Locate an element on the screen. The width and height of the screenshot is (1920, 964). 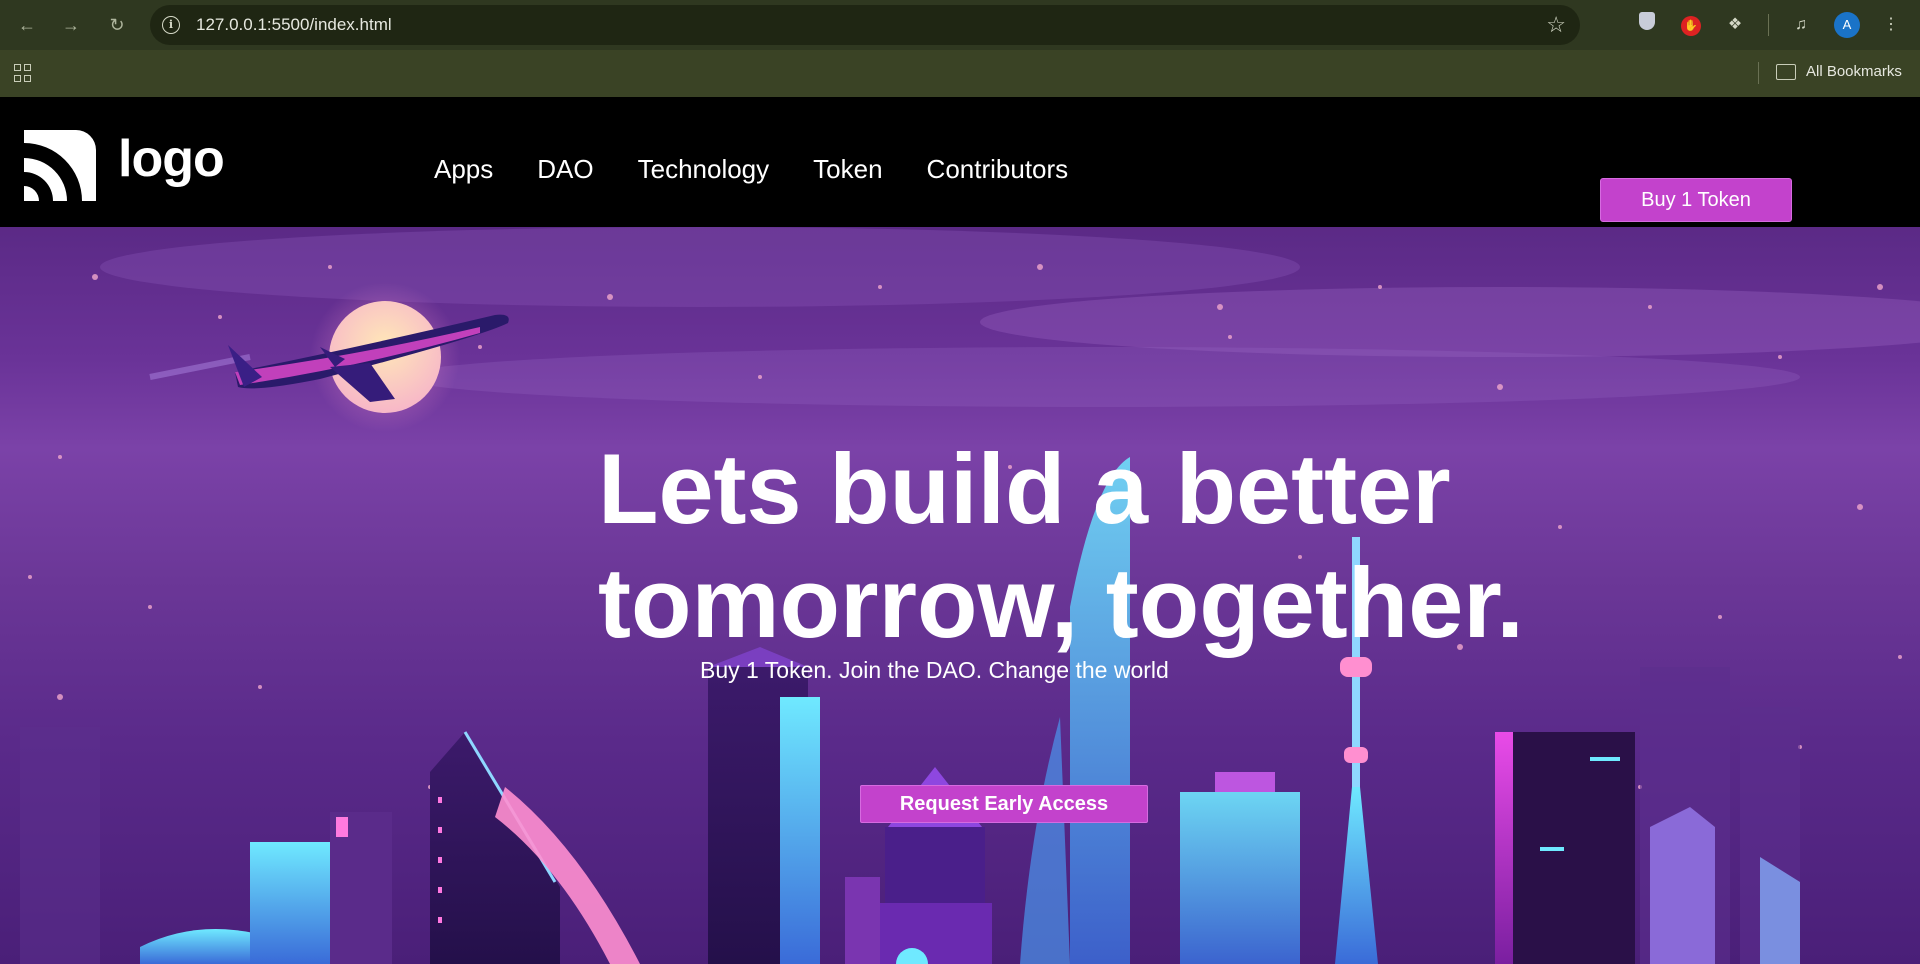
buy-token-button: Buy 1 Token is located at coordinates (1696, 200).